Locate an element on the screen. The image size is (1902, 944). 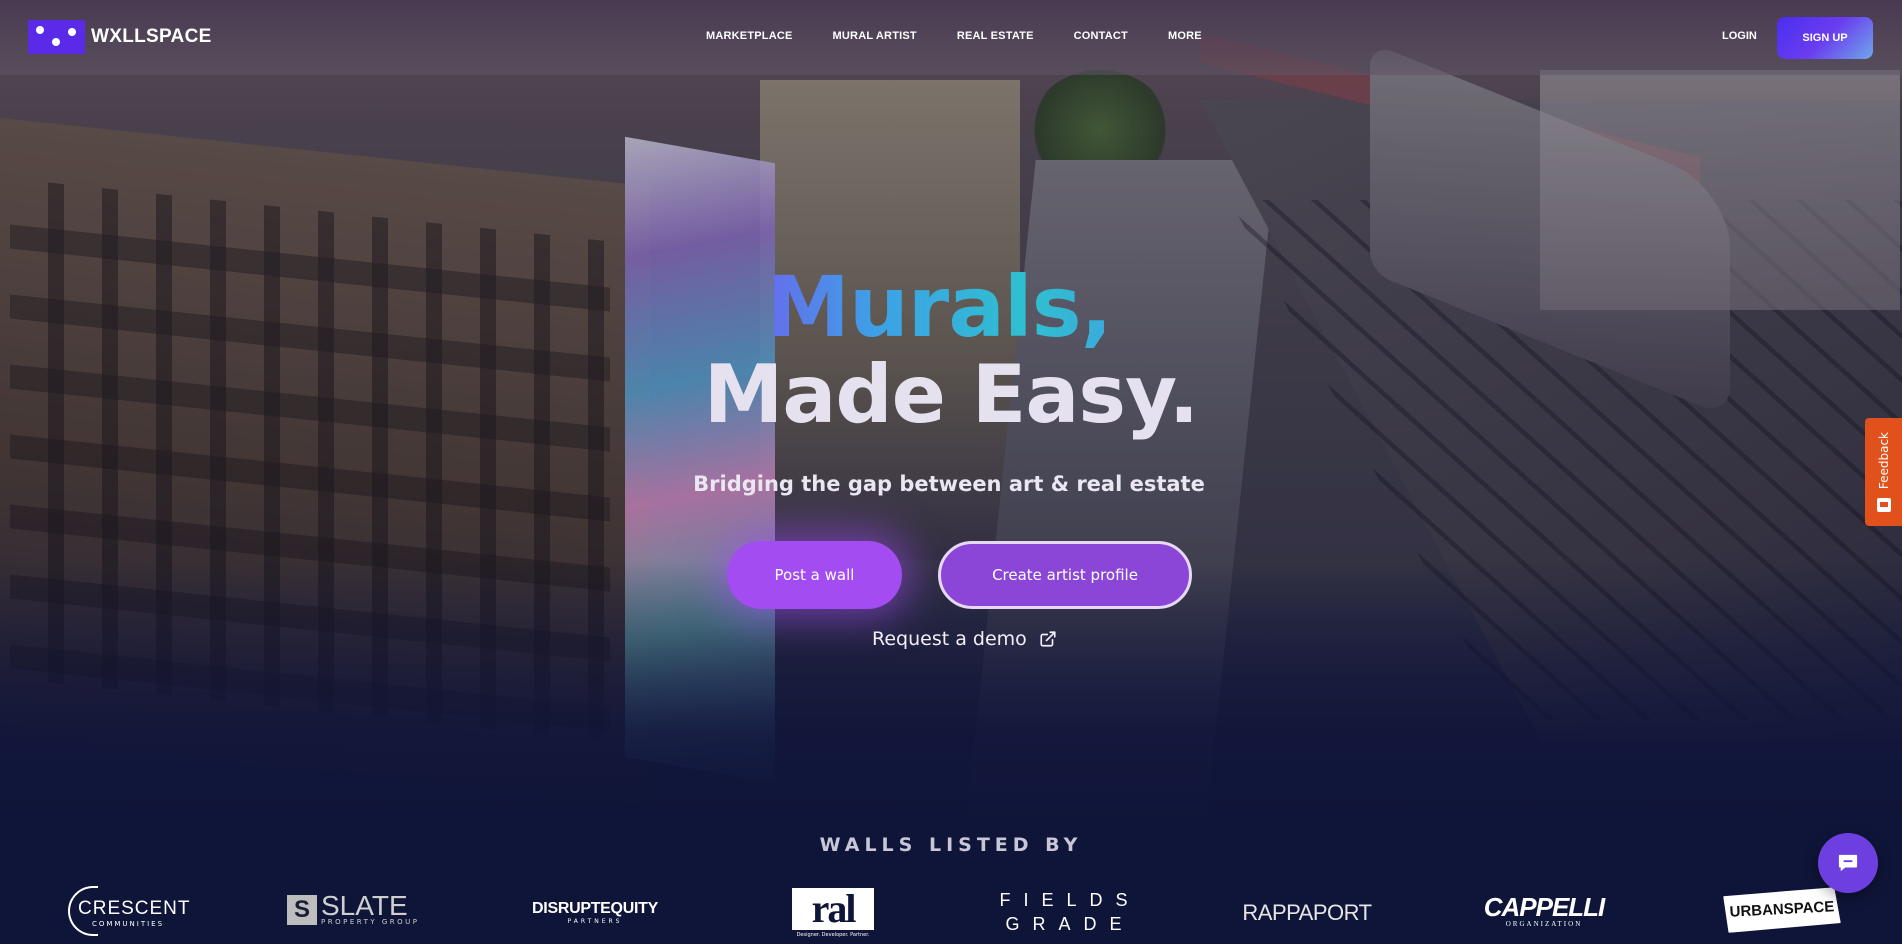
login-link: LOGIN is located at coordinates (1739, 36).